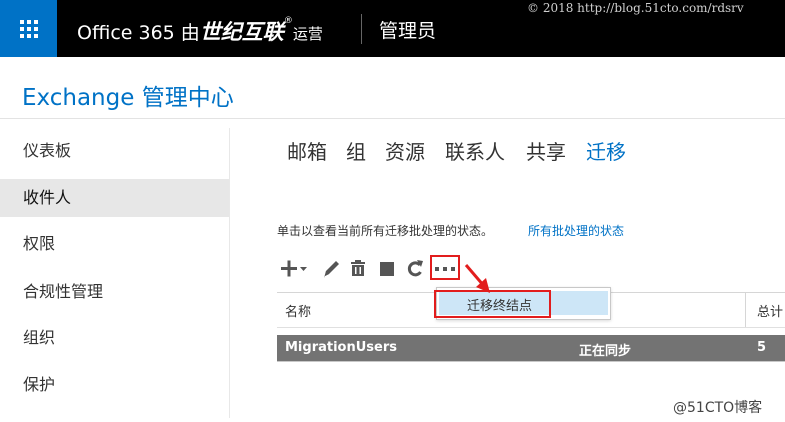 This screenshot has width=785, height=422. What do you see at coordinates (114, 244) in the screenshot?
I see `nav-item-permissions: 权限` at bounding box center [114, 244].